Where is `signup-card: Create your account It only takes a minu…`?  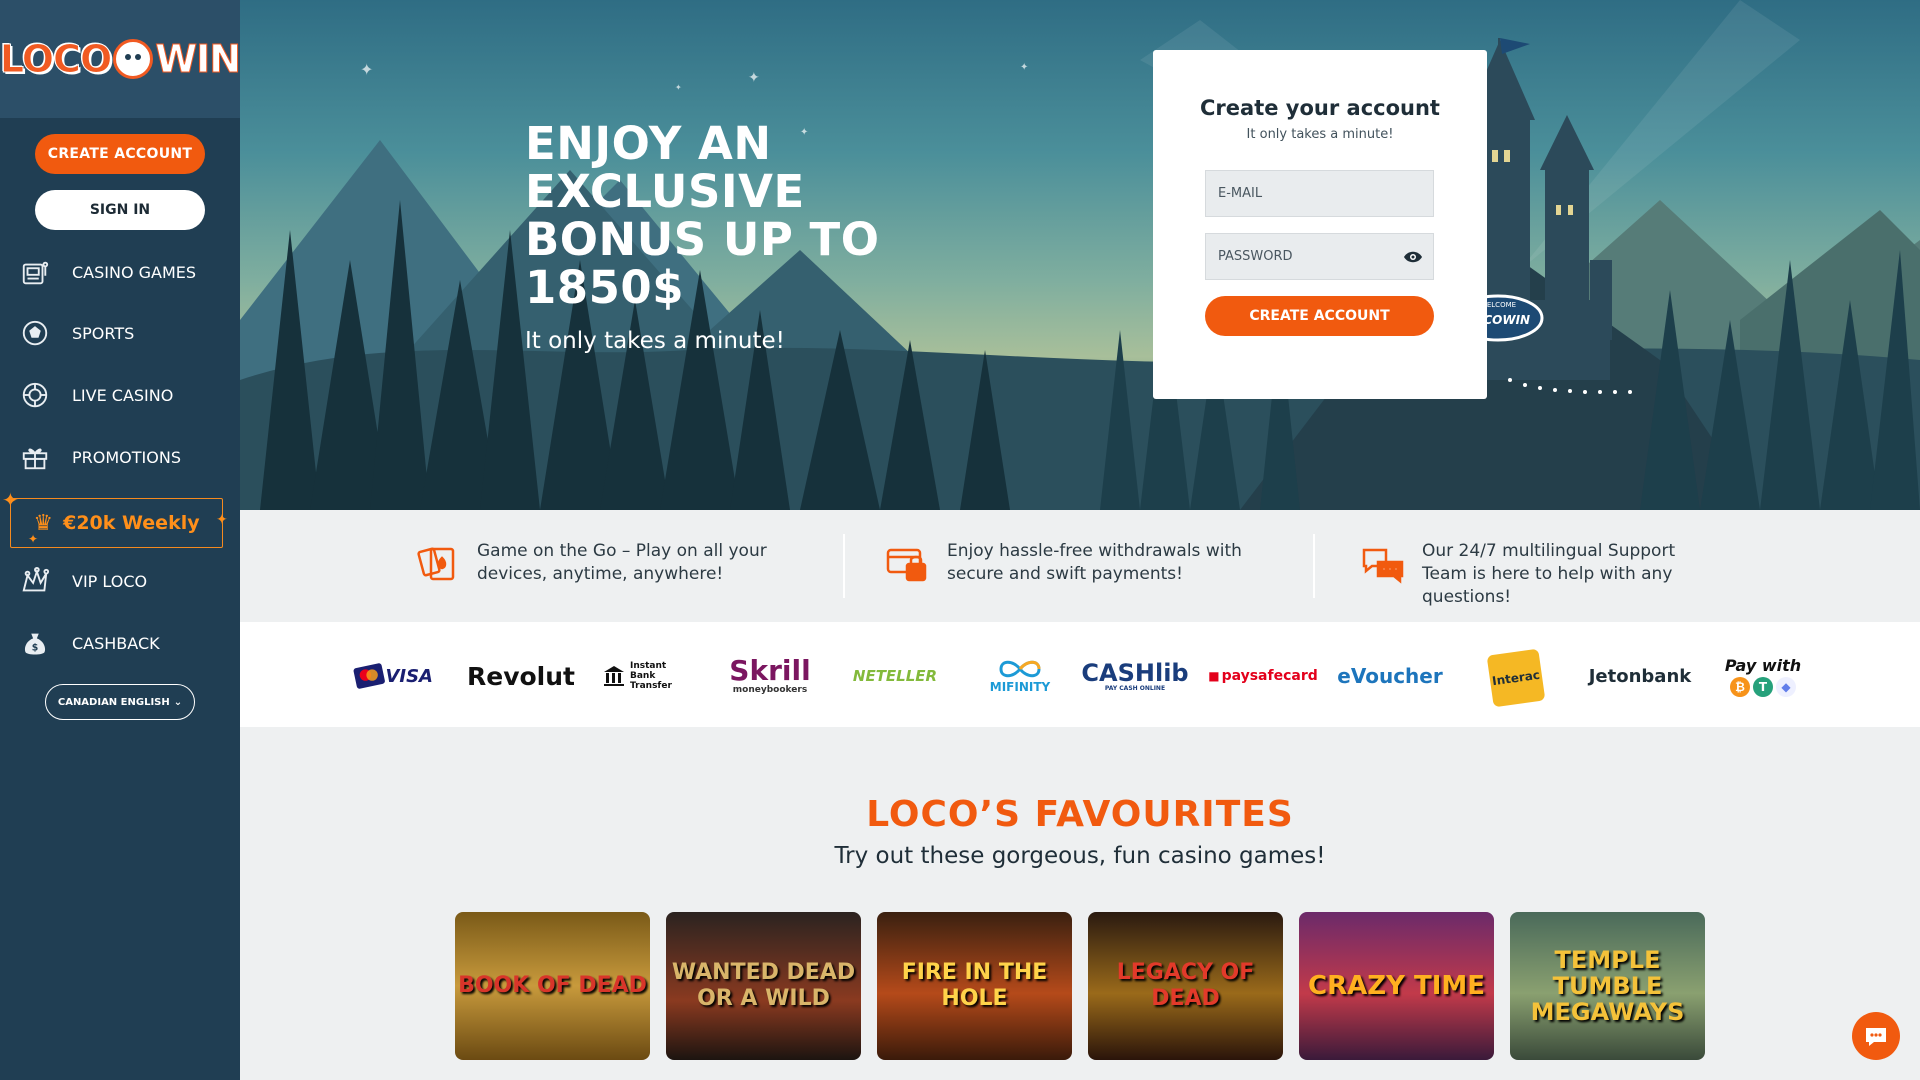
signup-card: Create your account It only takes a minu… is located at coordinates (1320, 224).